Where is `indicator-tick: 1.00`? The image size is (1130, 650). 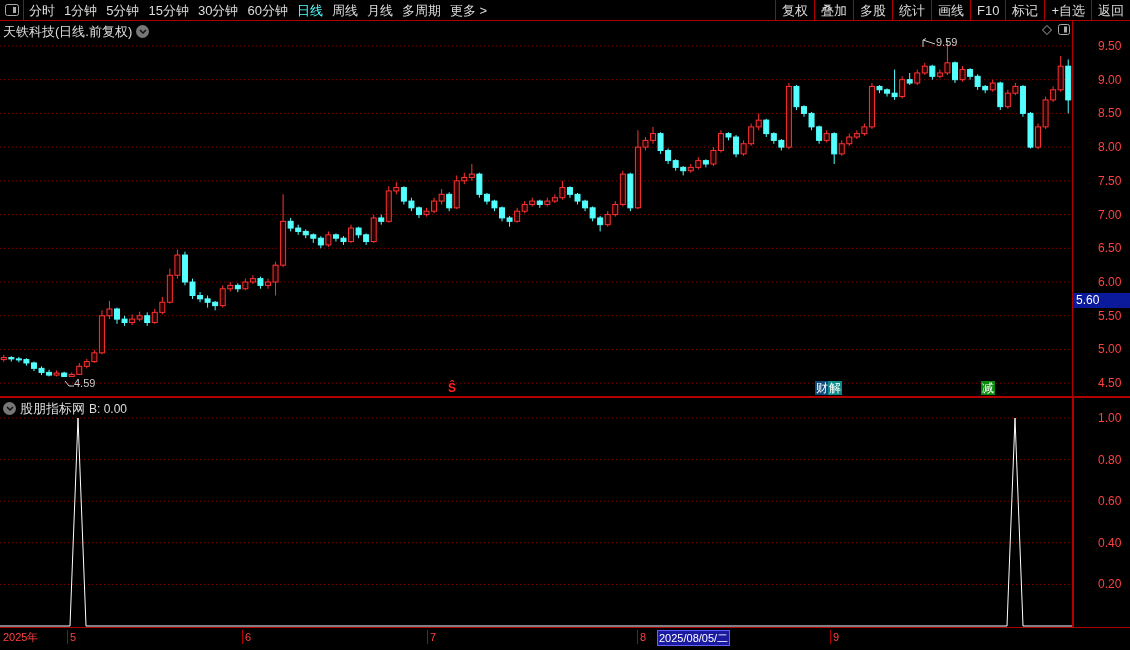 indicator-tick: 1.00 is located at coordinates (1110, 418).